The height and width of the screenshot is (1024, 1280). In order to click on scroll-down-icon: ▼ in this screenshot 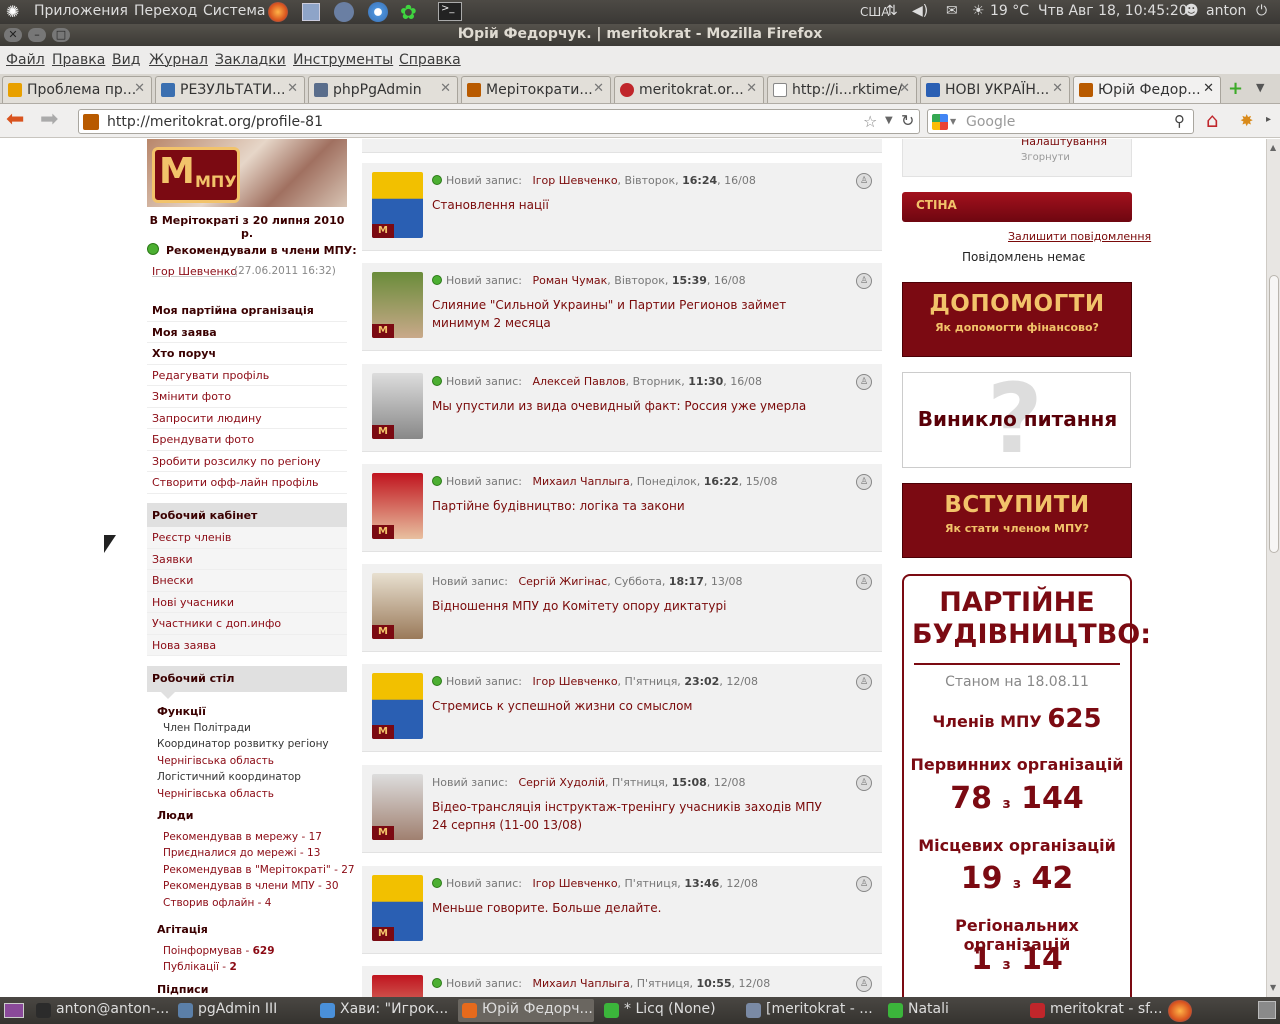, I will do `click(1273, 987)`.